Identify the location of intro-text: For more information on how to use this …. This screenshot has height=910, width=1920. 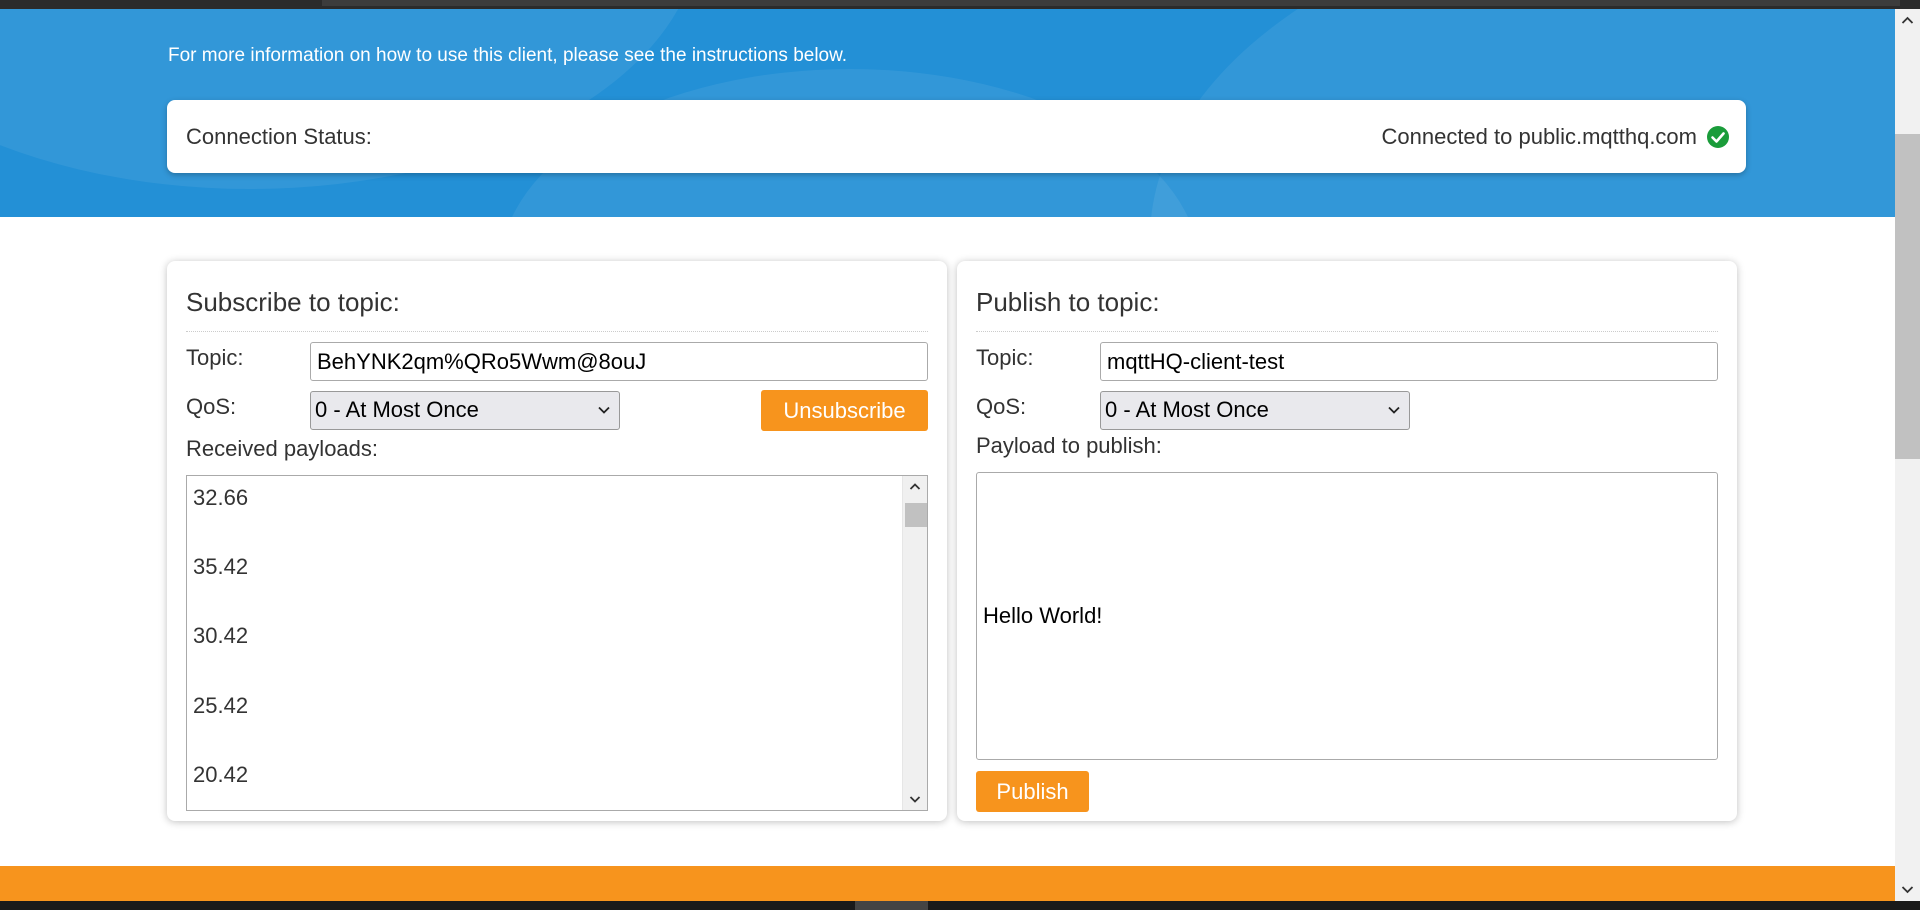
(508, 55).